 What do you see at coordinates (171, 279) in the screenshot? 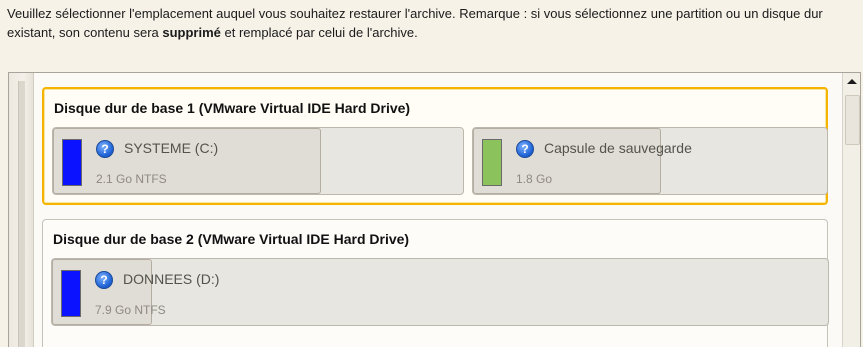
I see `partition-name: DONNEES (D:)` at bounding box center [171, 279].